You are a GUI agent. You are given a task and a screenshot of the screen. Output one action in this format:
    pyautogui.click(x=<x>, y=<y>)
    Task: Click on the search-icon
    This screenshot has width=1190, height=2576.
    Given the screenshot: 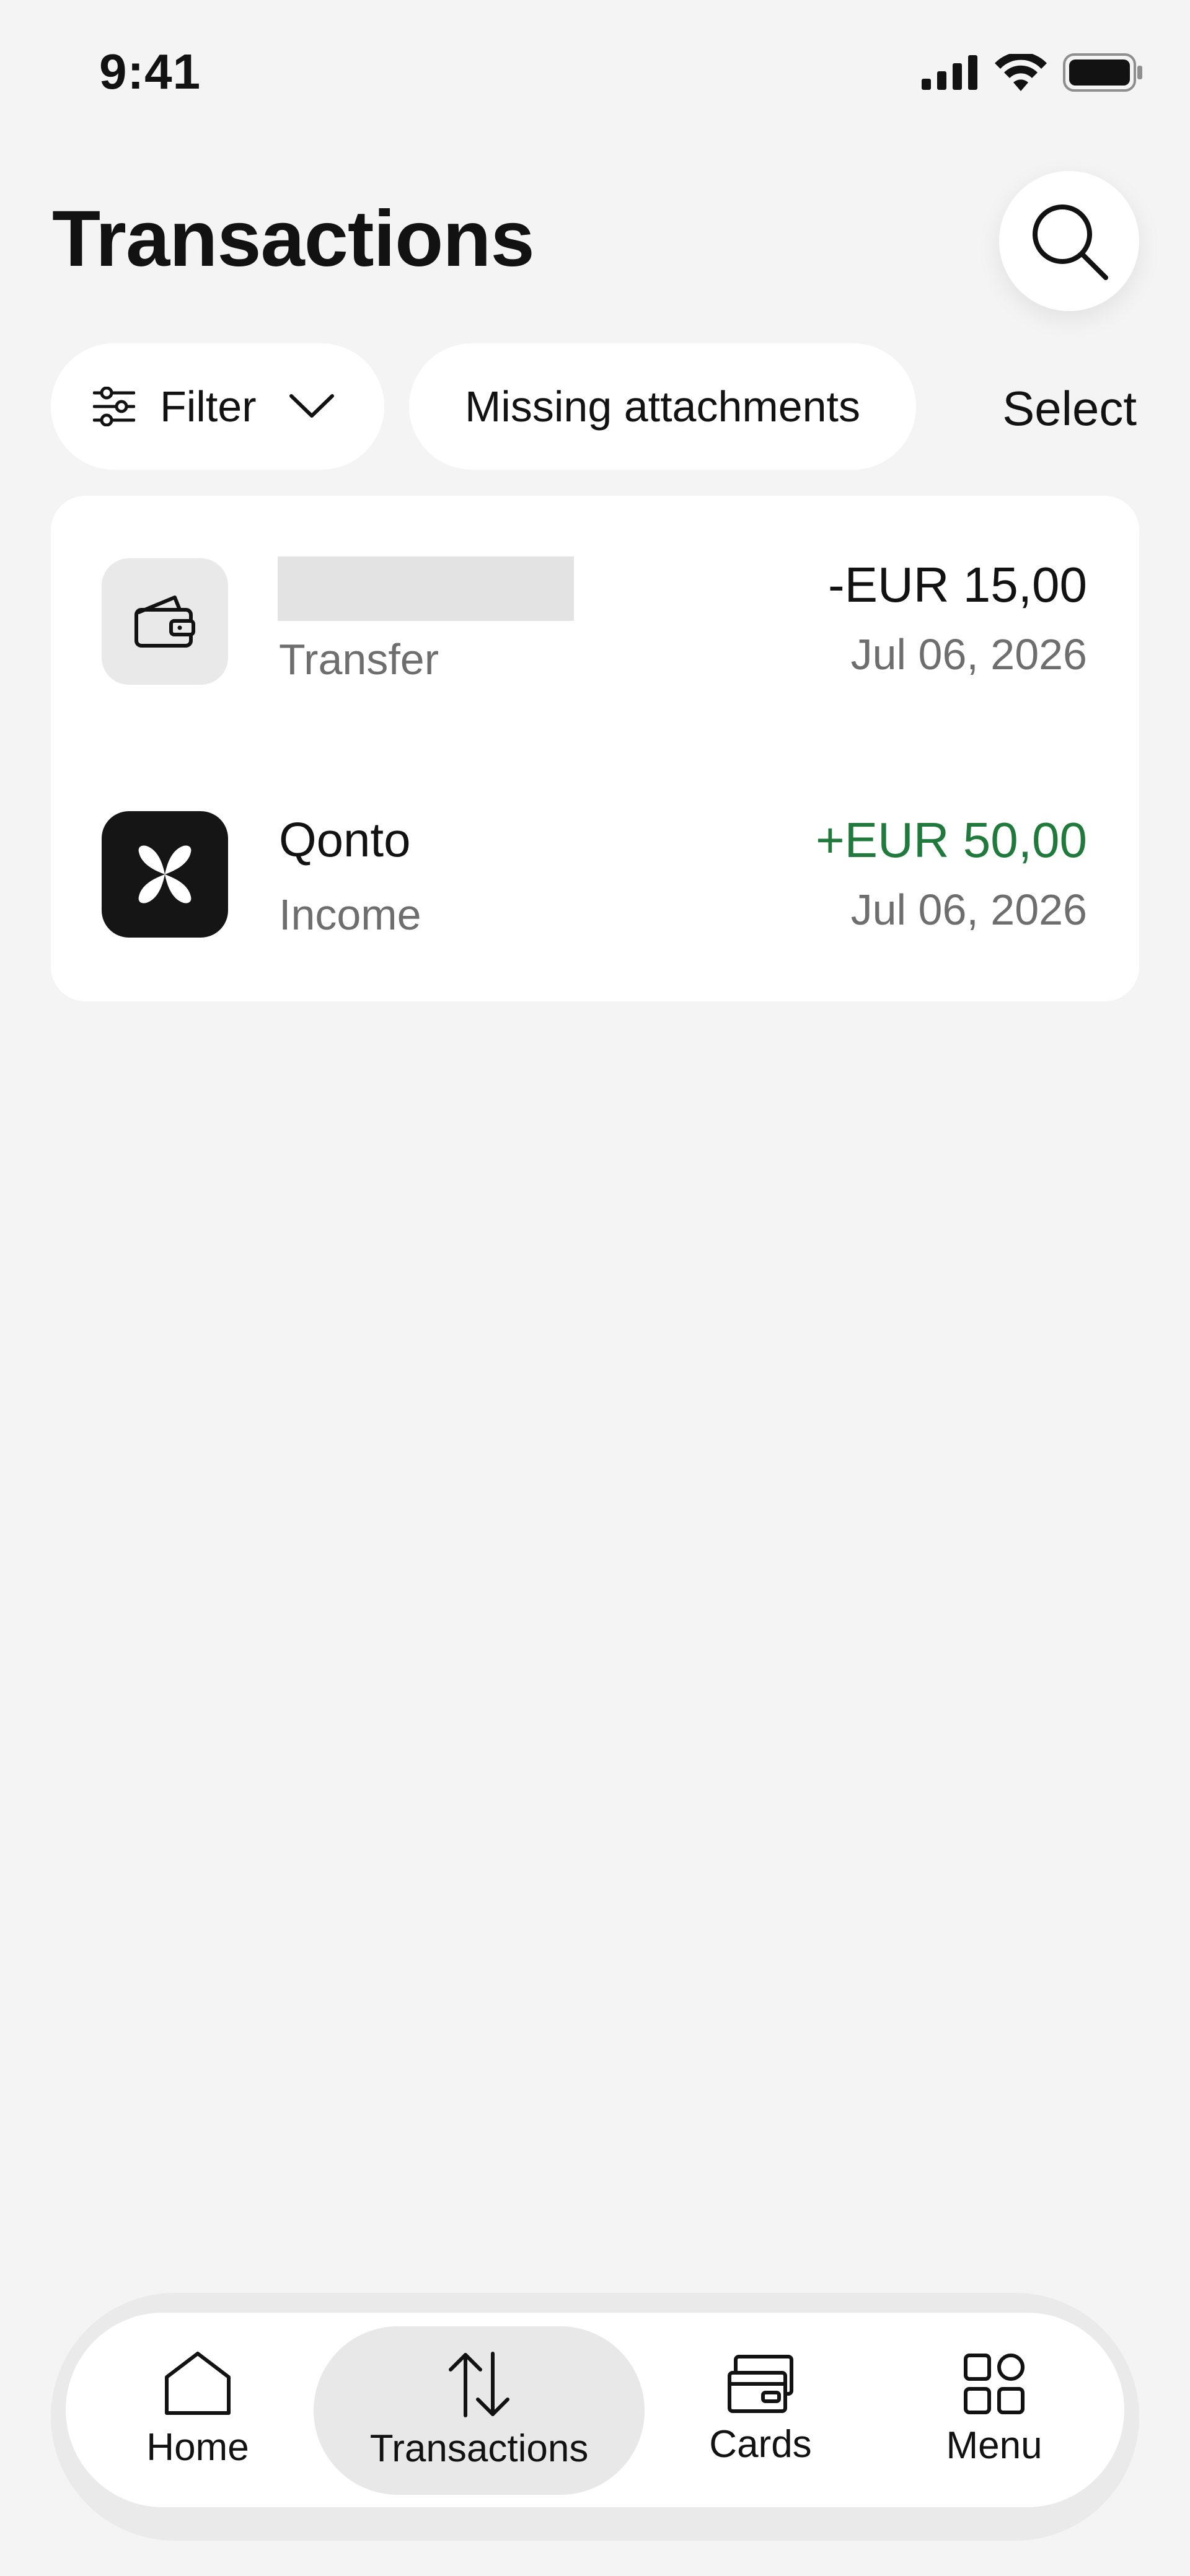 What is the action you would take?
    pyautogui.click(x=1070, y=242)
    